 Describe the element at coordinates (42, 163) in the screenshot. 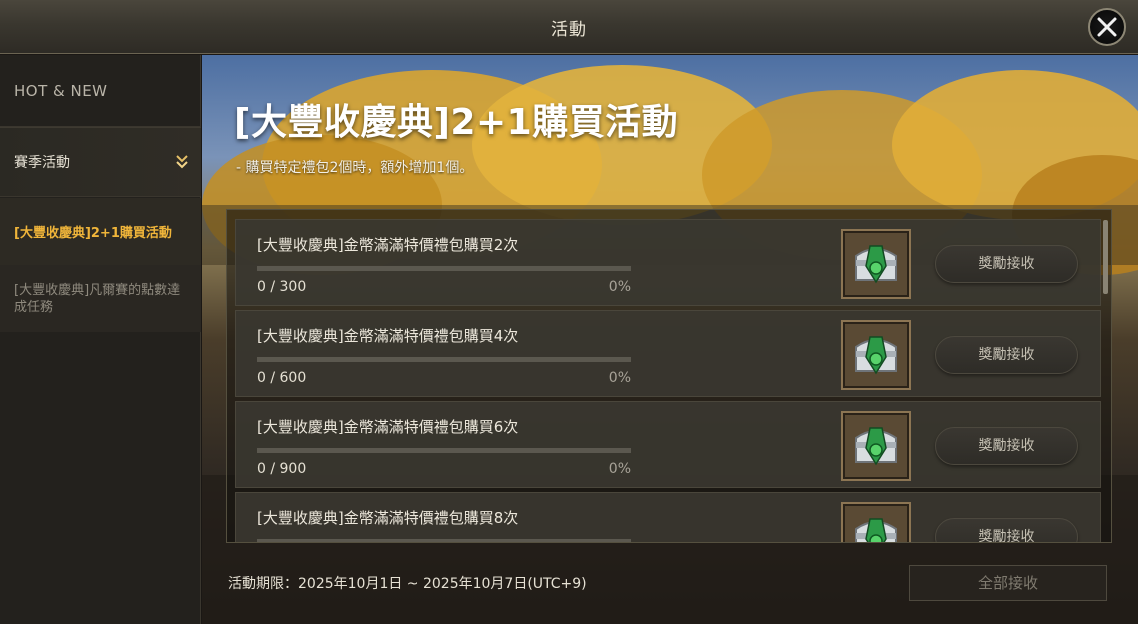

I see `sidebar-item-label: 賽季活動` at that location.